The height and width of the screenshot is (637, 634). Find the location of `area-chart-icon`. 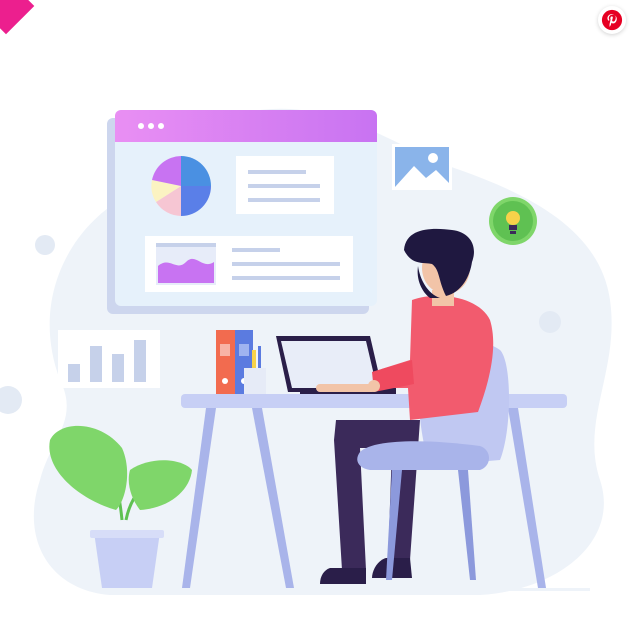

area-chart-icon is located at coordinates (186, 264).